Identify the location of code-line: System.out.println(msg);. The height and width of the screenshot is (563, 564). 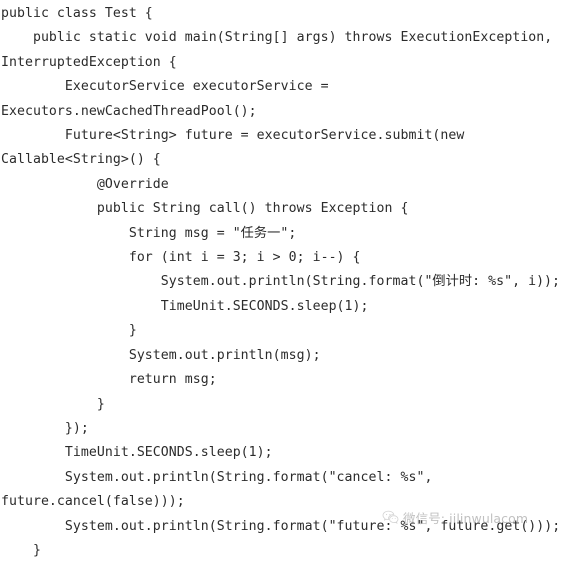
(161, 355).